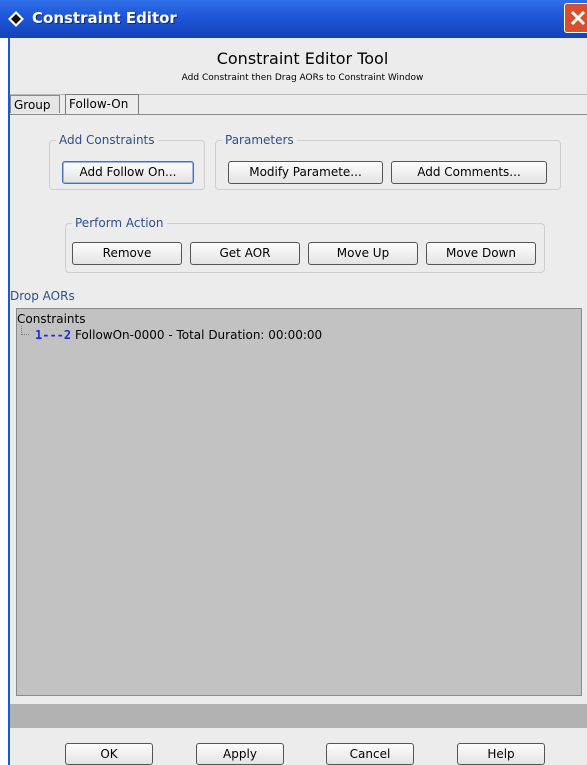 This screenshot has width=587, height=765. What do you see at coordinates (109, 754) in the screenshot?
I see `ok-button: OK` at bounding box center [109, 754].